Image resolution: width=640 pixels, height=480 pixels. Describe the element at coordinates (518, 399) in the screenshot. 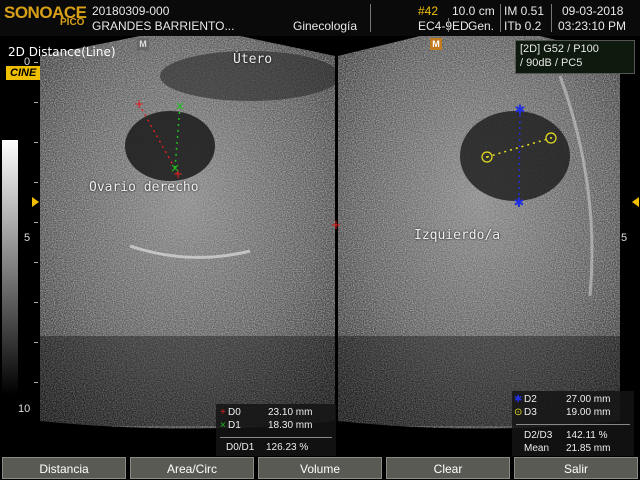

I see `d2-marker-icon: ✱` at that location.